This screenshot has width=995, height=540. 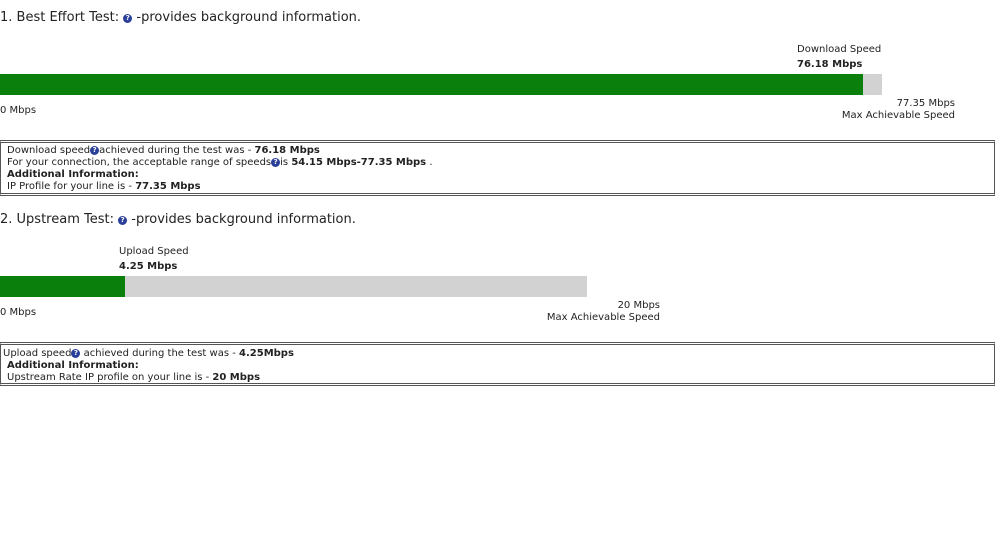 I want to click on ip-profile-prefix: IP Profile for your line is -, so click(x=71, y=186).